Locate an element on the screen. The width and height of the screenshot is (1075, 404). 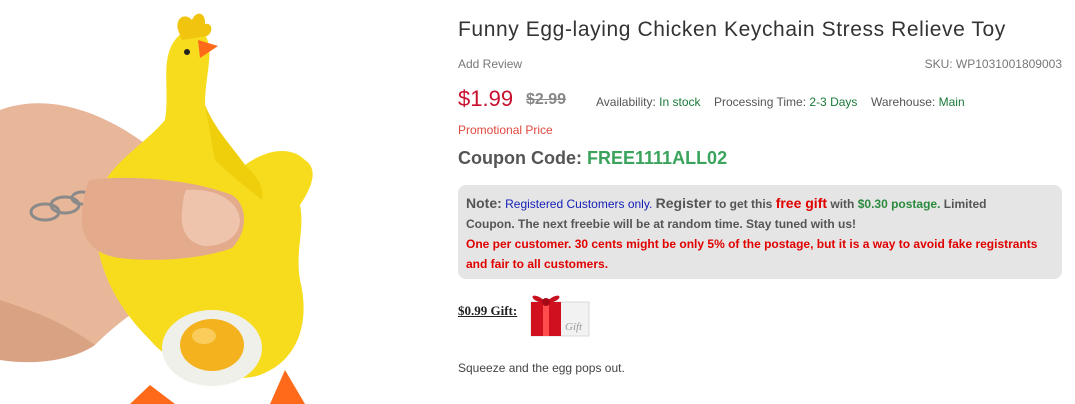
with-text: with is located at coordinates (842, 204).